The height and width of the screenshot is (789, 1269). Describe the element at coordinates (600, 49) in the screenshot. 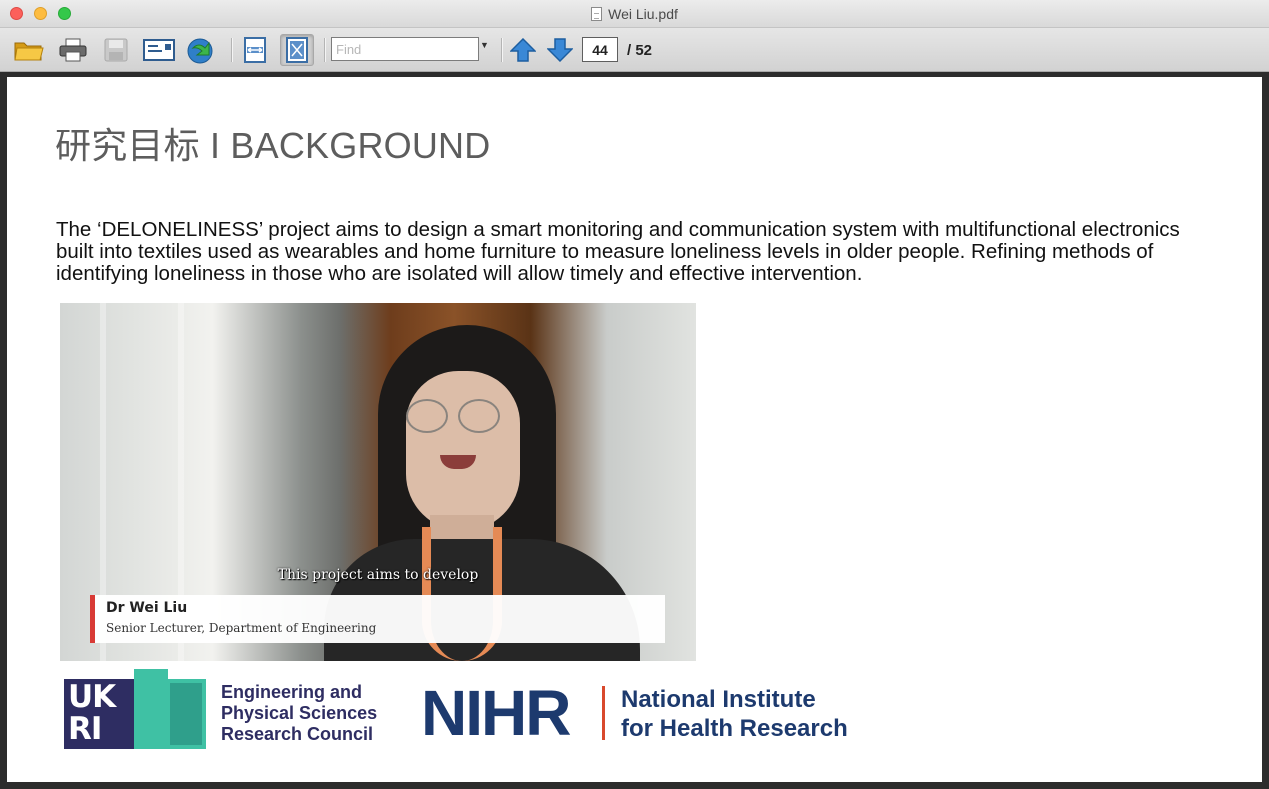

I see `page-number-input` at that location.